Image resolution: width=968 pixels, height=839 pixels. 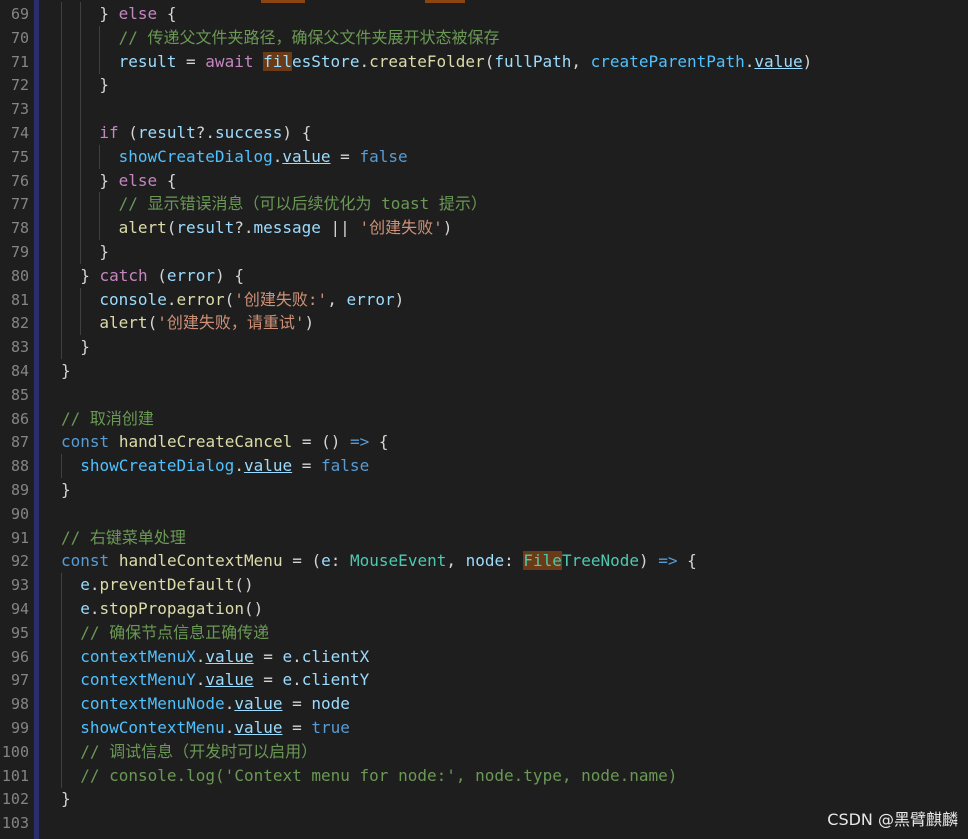 What do you see at coordinates (484, 37) in the screenshot?
I see `code-line: 70 // 传递父文件夹路径，确保父文件夹展开状态被保存` at bounding box center [484, 37].